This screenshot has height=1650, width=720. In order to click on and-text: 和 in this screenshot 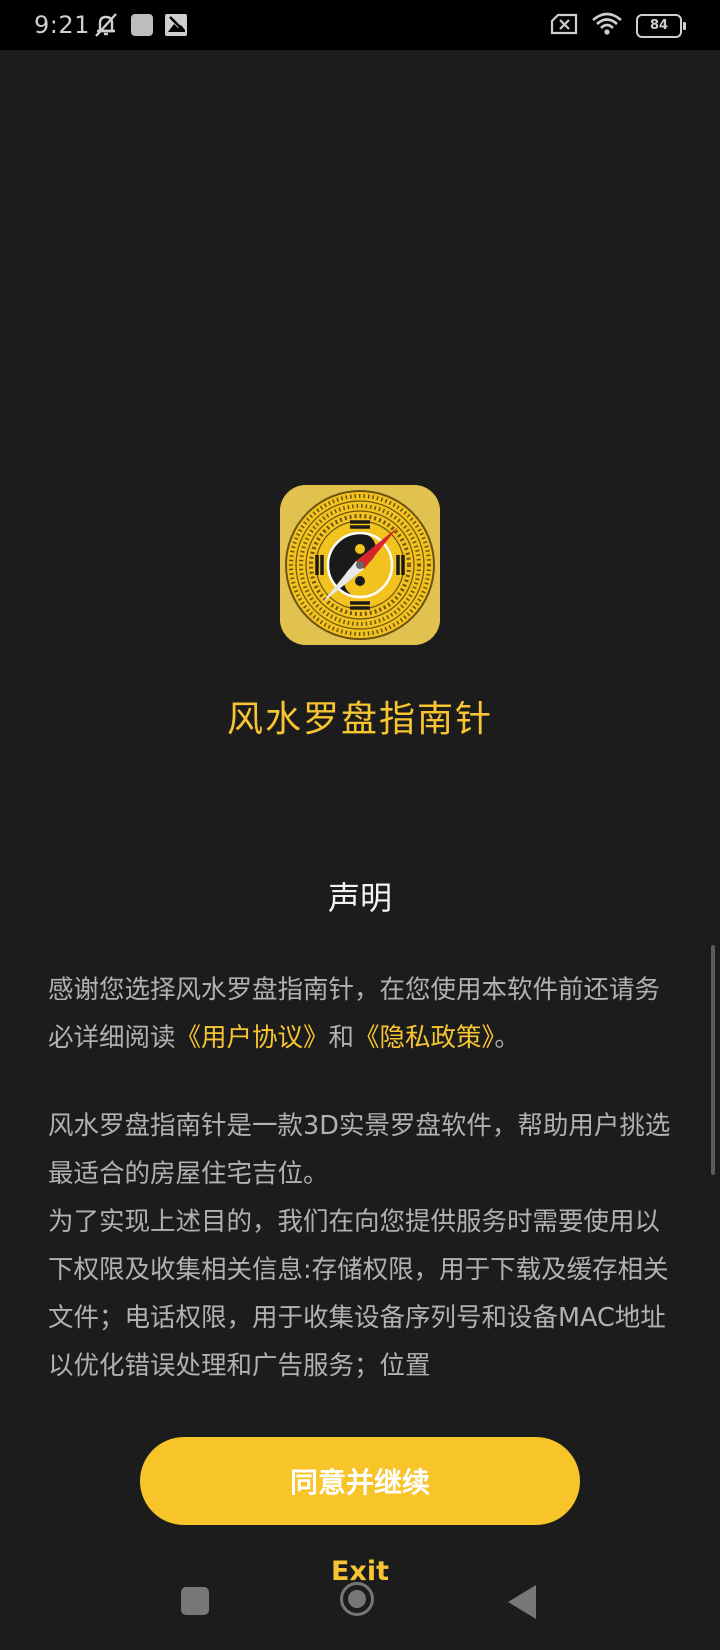, I will do `click(341, 1038)`.